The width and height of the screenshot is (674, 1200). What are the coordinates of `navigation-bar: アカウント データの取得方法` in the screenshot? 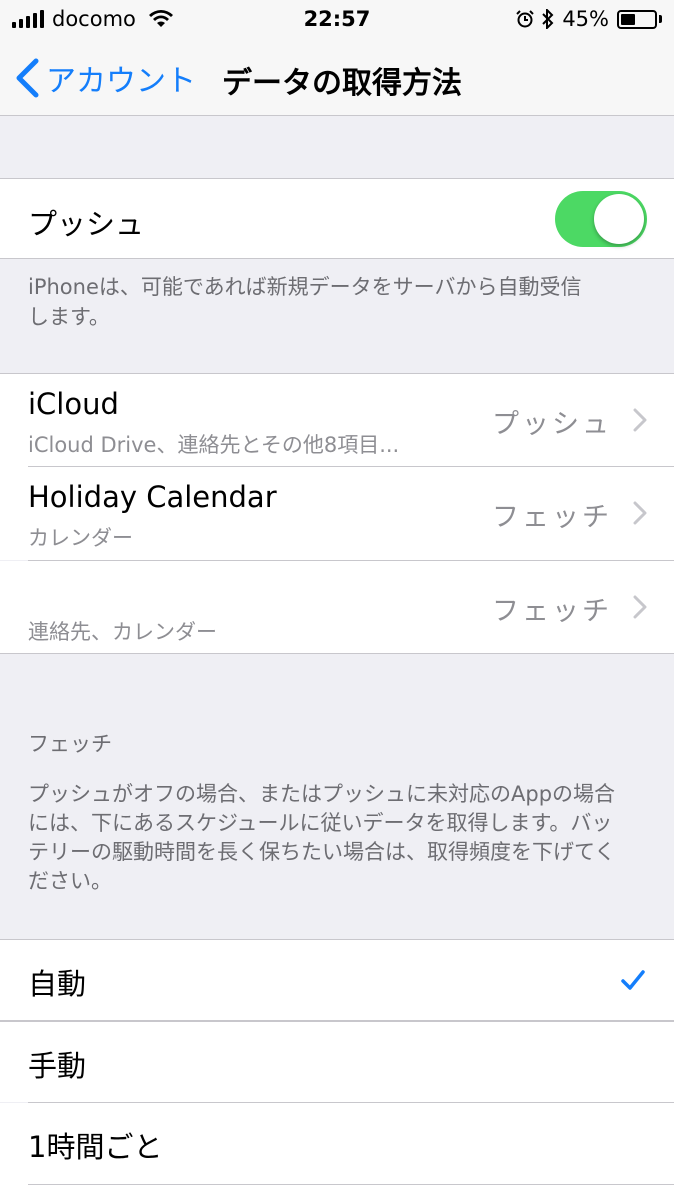 It's located at (337, 77).